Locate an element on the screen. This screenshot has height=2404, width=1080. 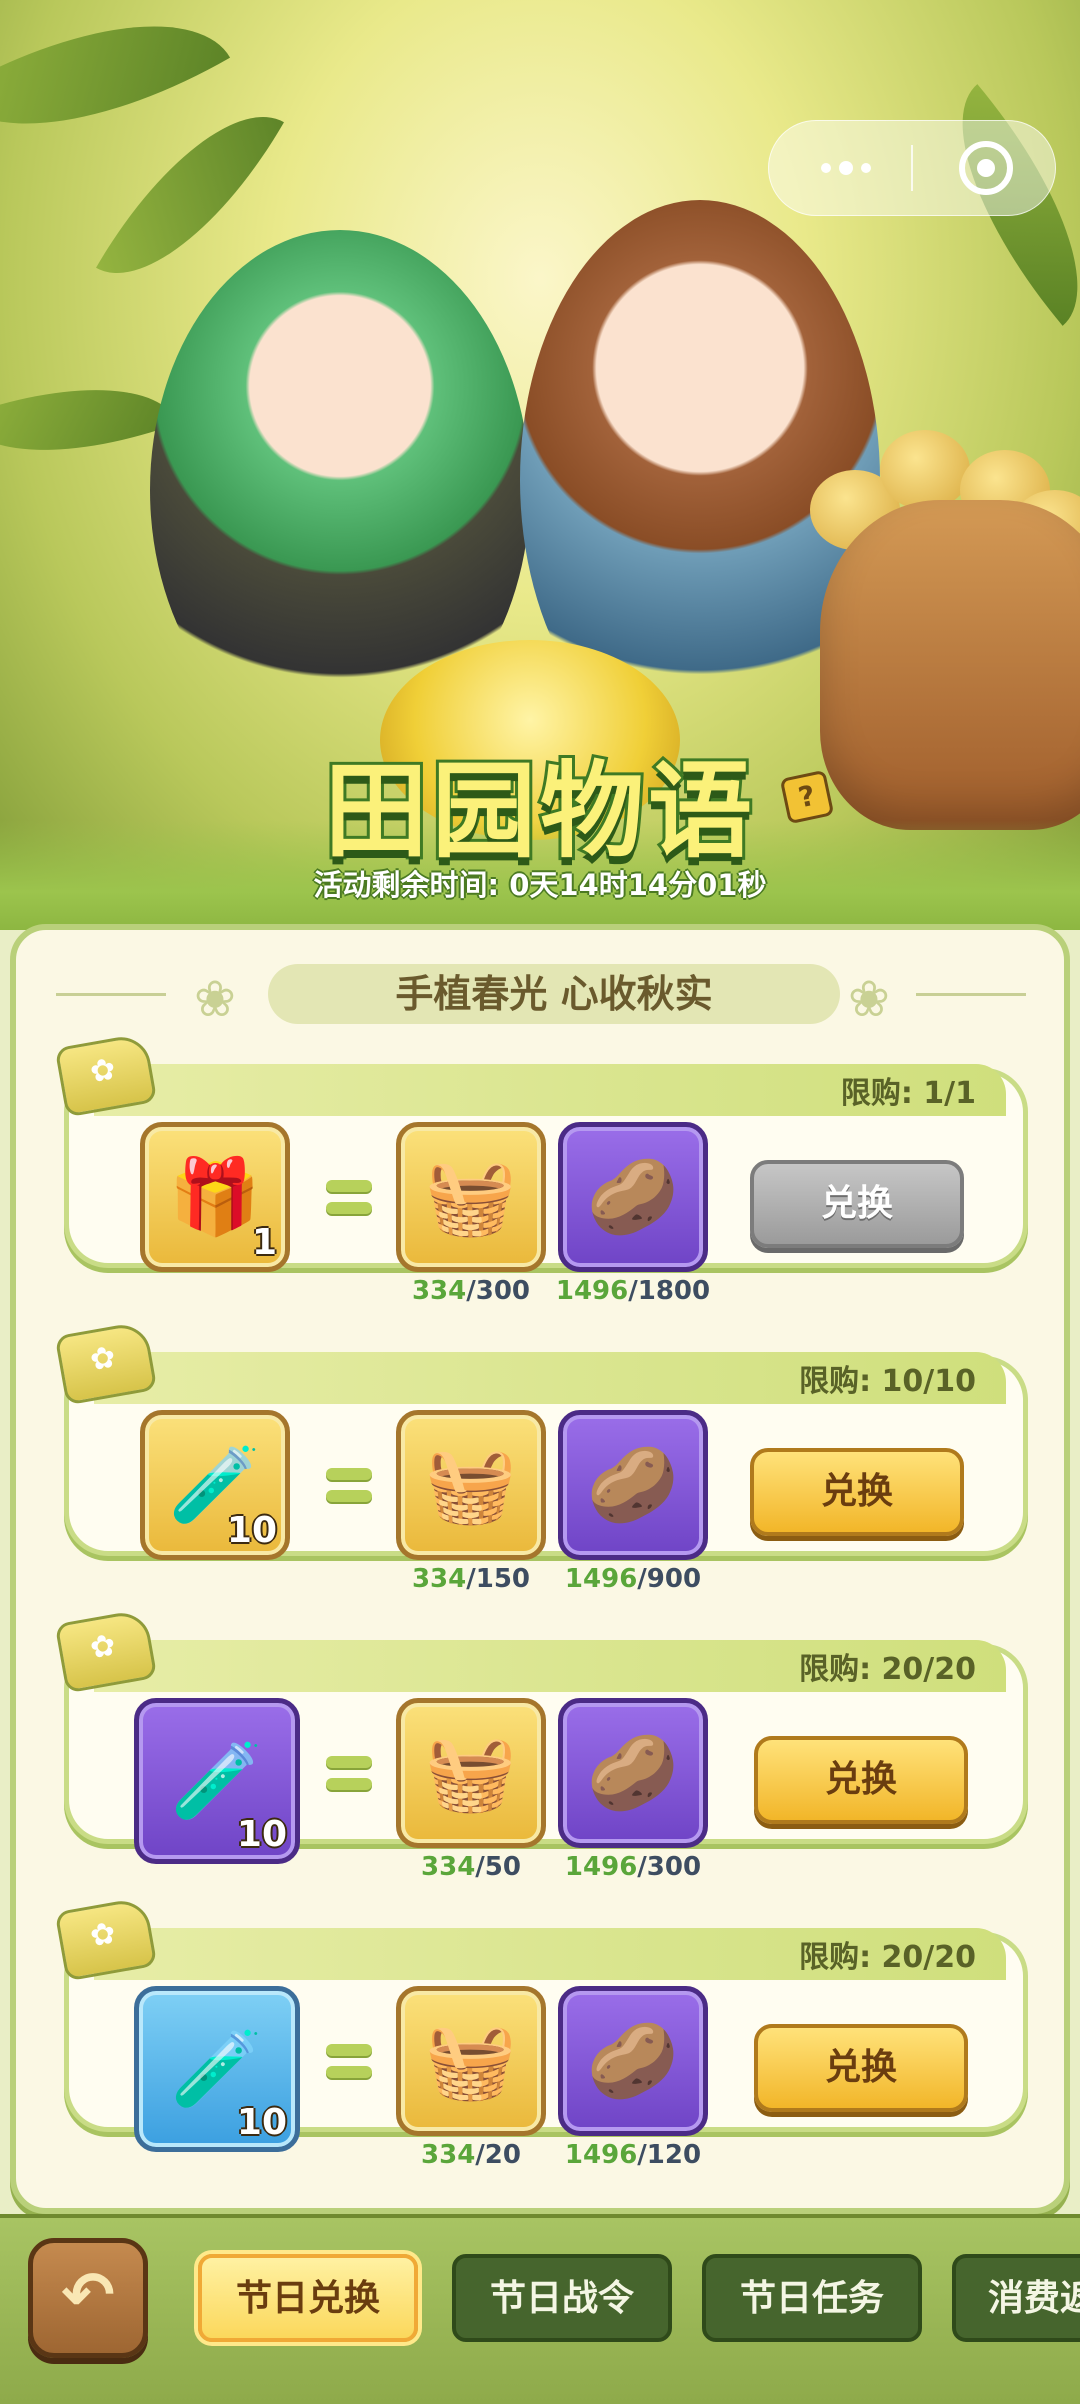
mini-program-capsule is located at coordinates (912, 168).